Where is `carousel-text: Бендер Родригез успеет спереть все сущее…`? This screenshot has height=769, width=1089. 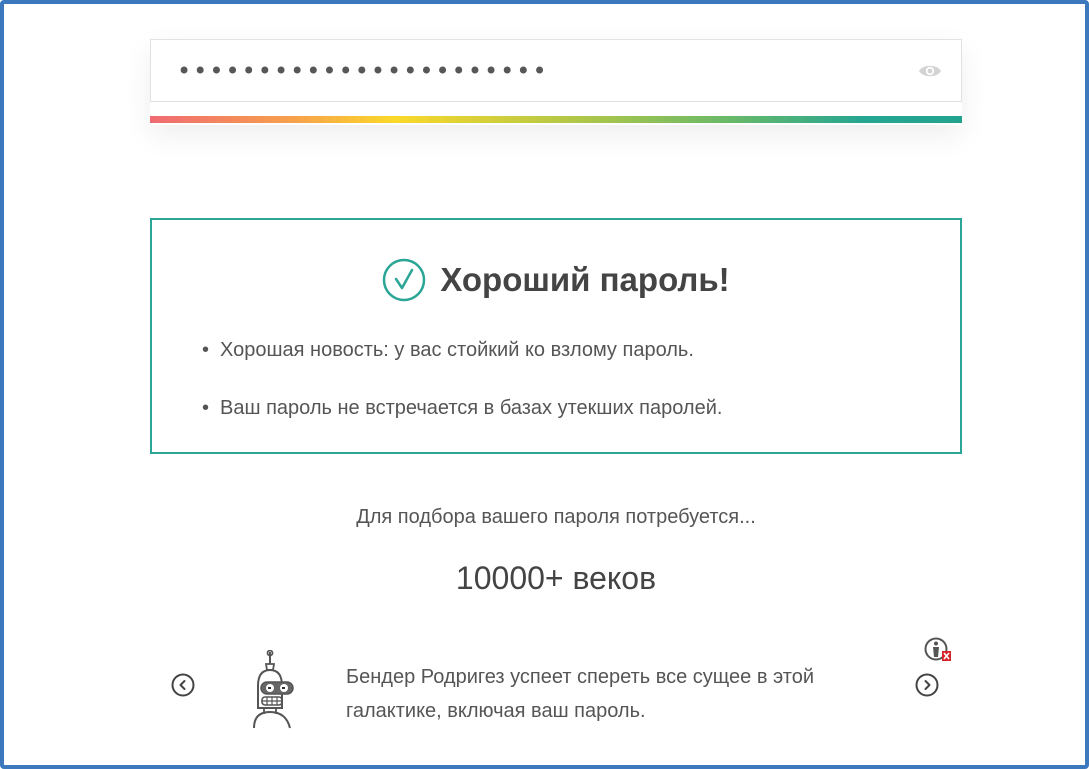 carousel-text: Бендер Родригез успеет спереть все сущее… is located at coordinates (580, 694).